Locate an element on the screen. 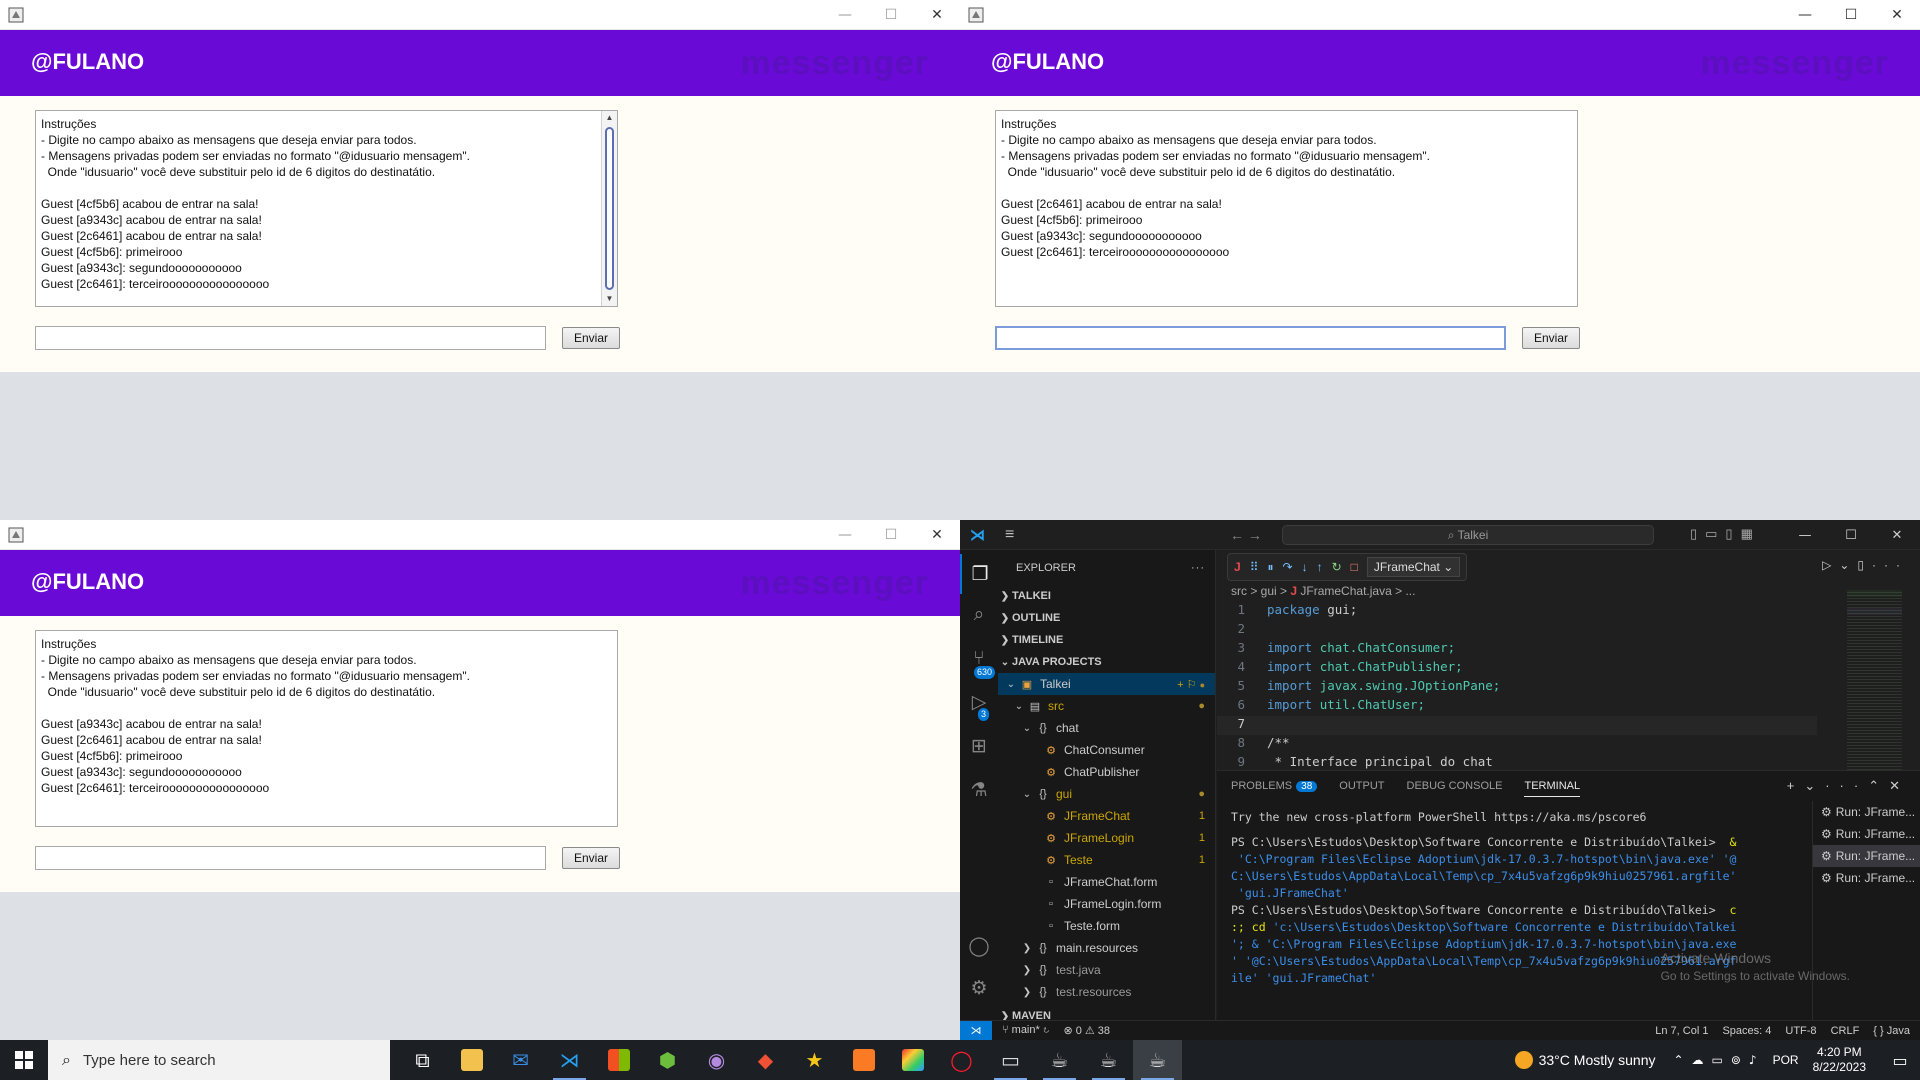  settings-gear-icon: ⚙ is located at coordinates (979, 988).